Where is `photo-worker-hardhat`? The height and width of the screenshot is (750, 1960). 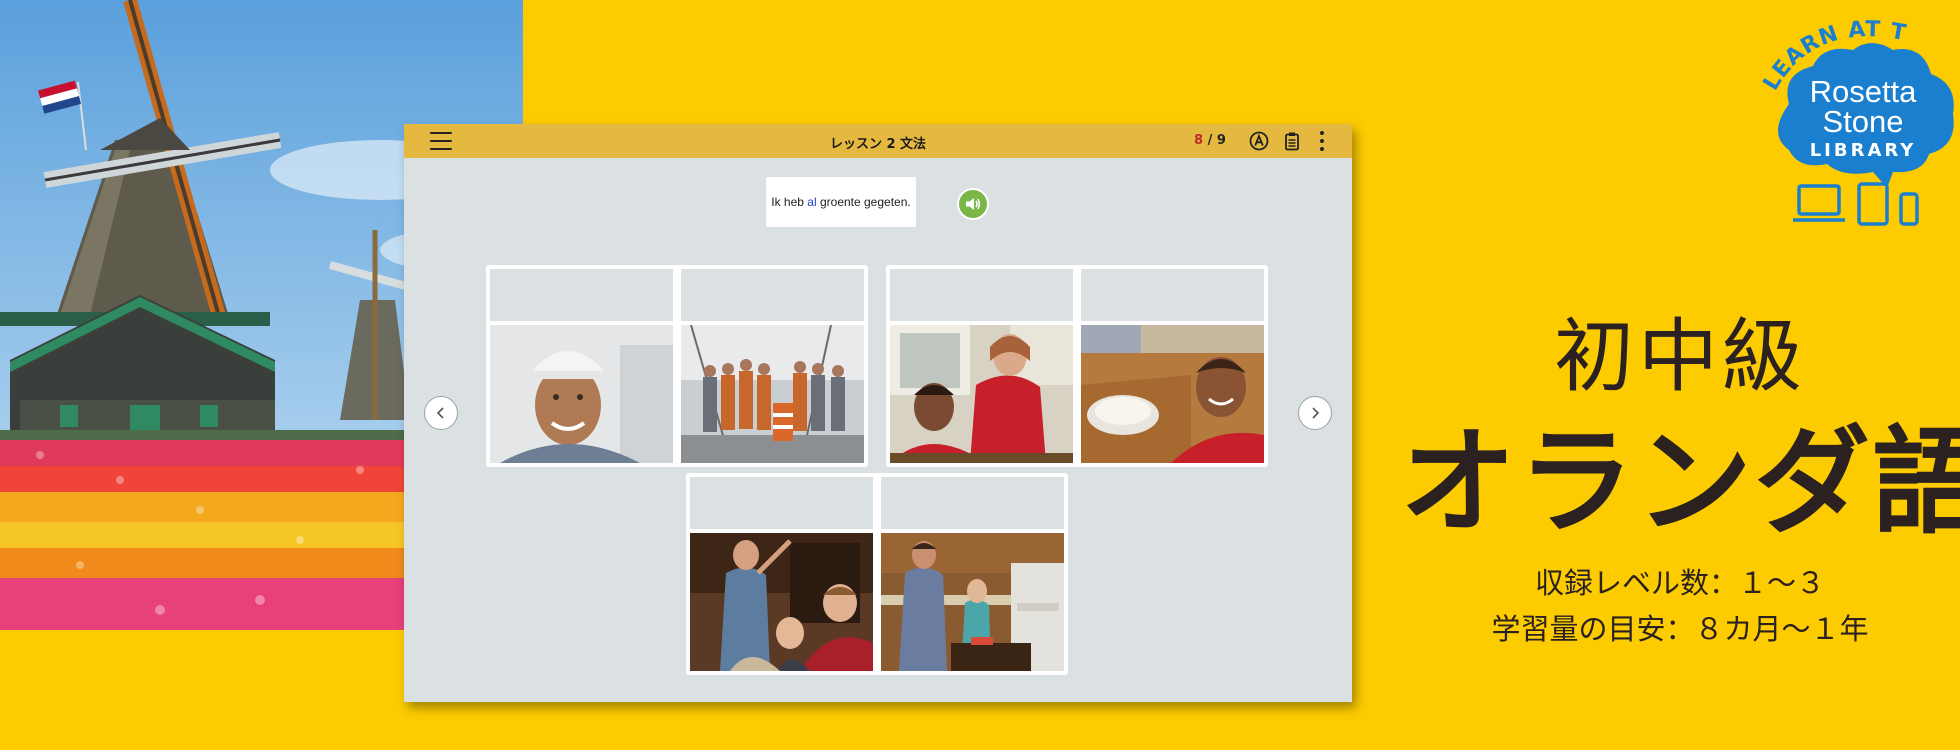 photo-worker-hardhat is located at coordinates (581, 394).